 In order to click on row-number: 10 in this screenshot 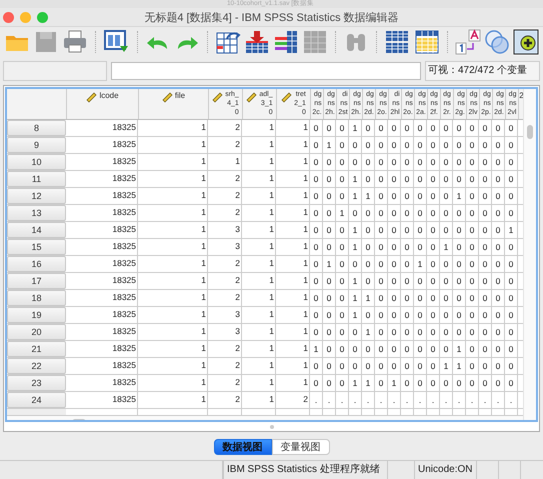, I will do `click(36, 162)`.